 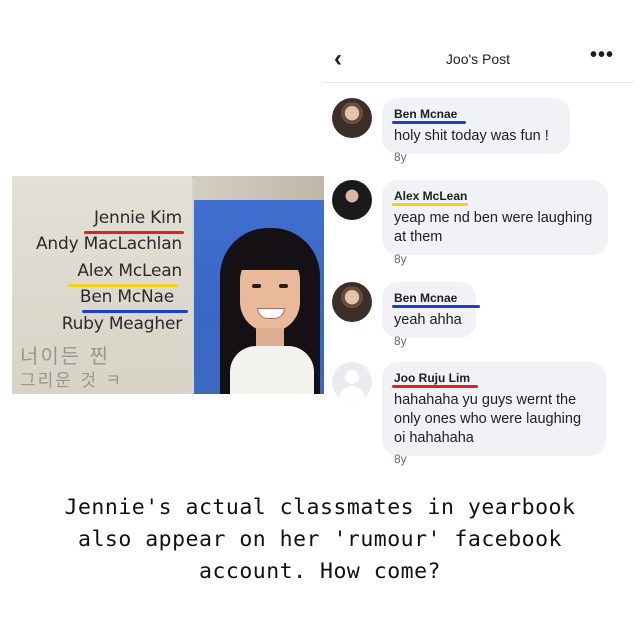 What do you see at coordinates (602, 55) in the screenshot?
I see `more-horizontal-icon: •••` at bounding box center [602, 55].